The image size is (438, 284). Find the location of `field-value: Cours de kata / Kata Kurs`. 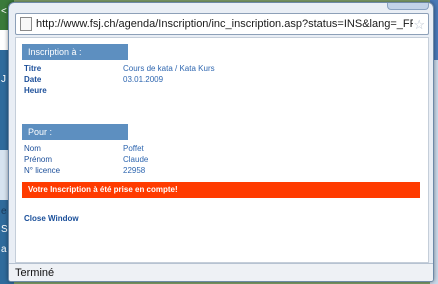

field-value: Cours de kata / Kata Kurs is located at coordinates (169, 68).